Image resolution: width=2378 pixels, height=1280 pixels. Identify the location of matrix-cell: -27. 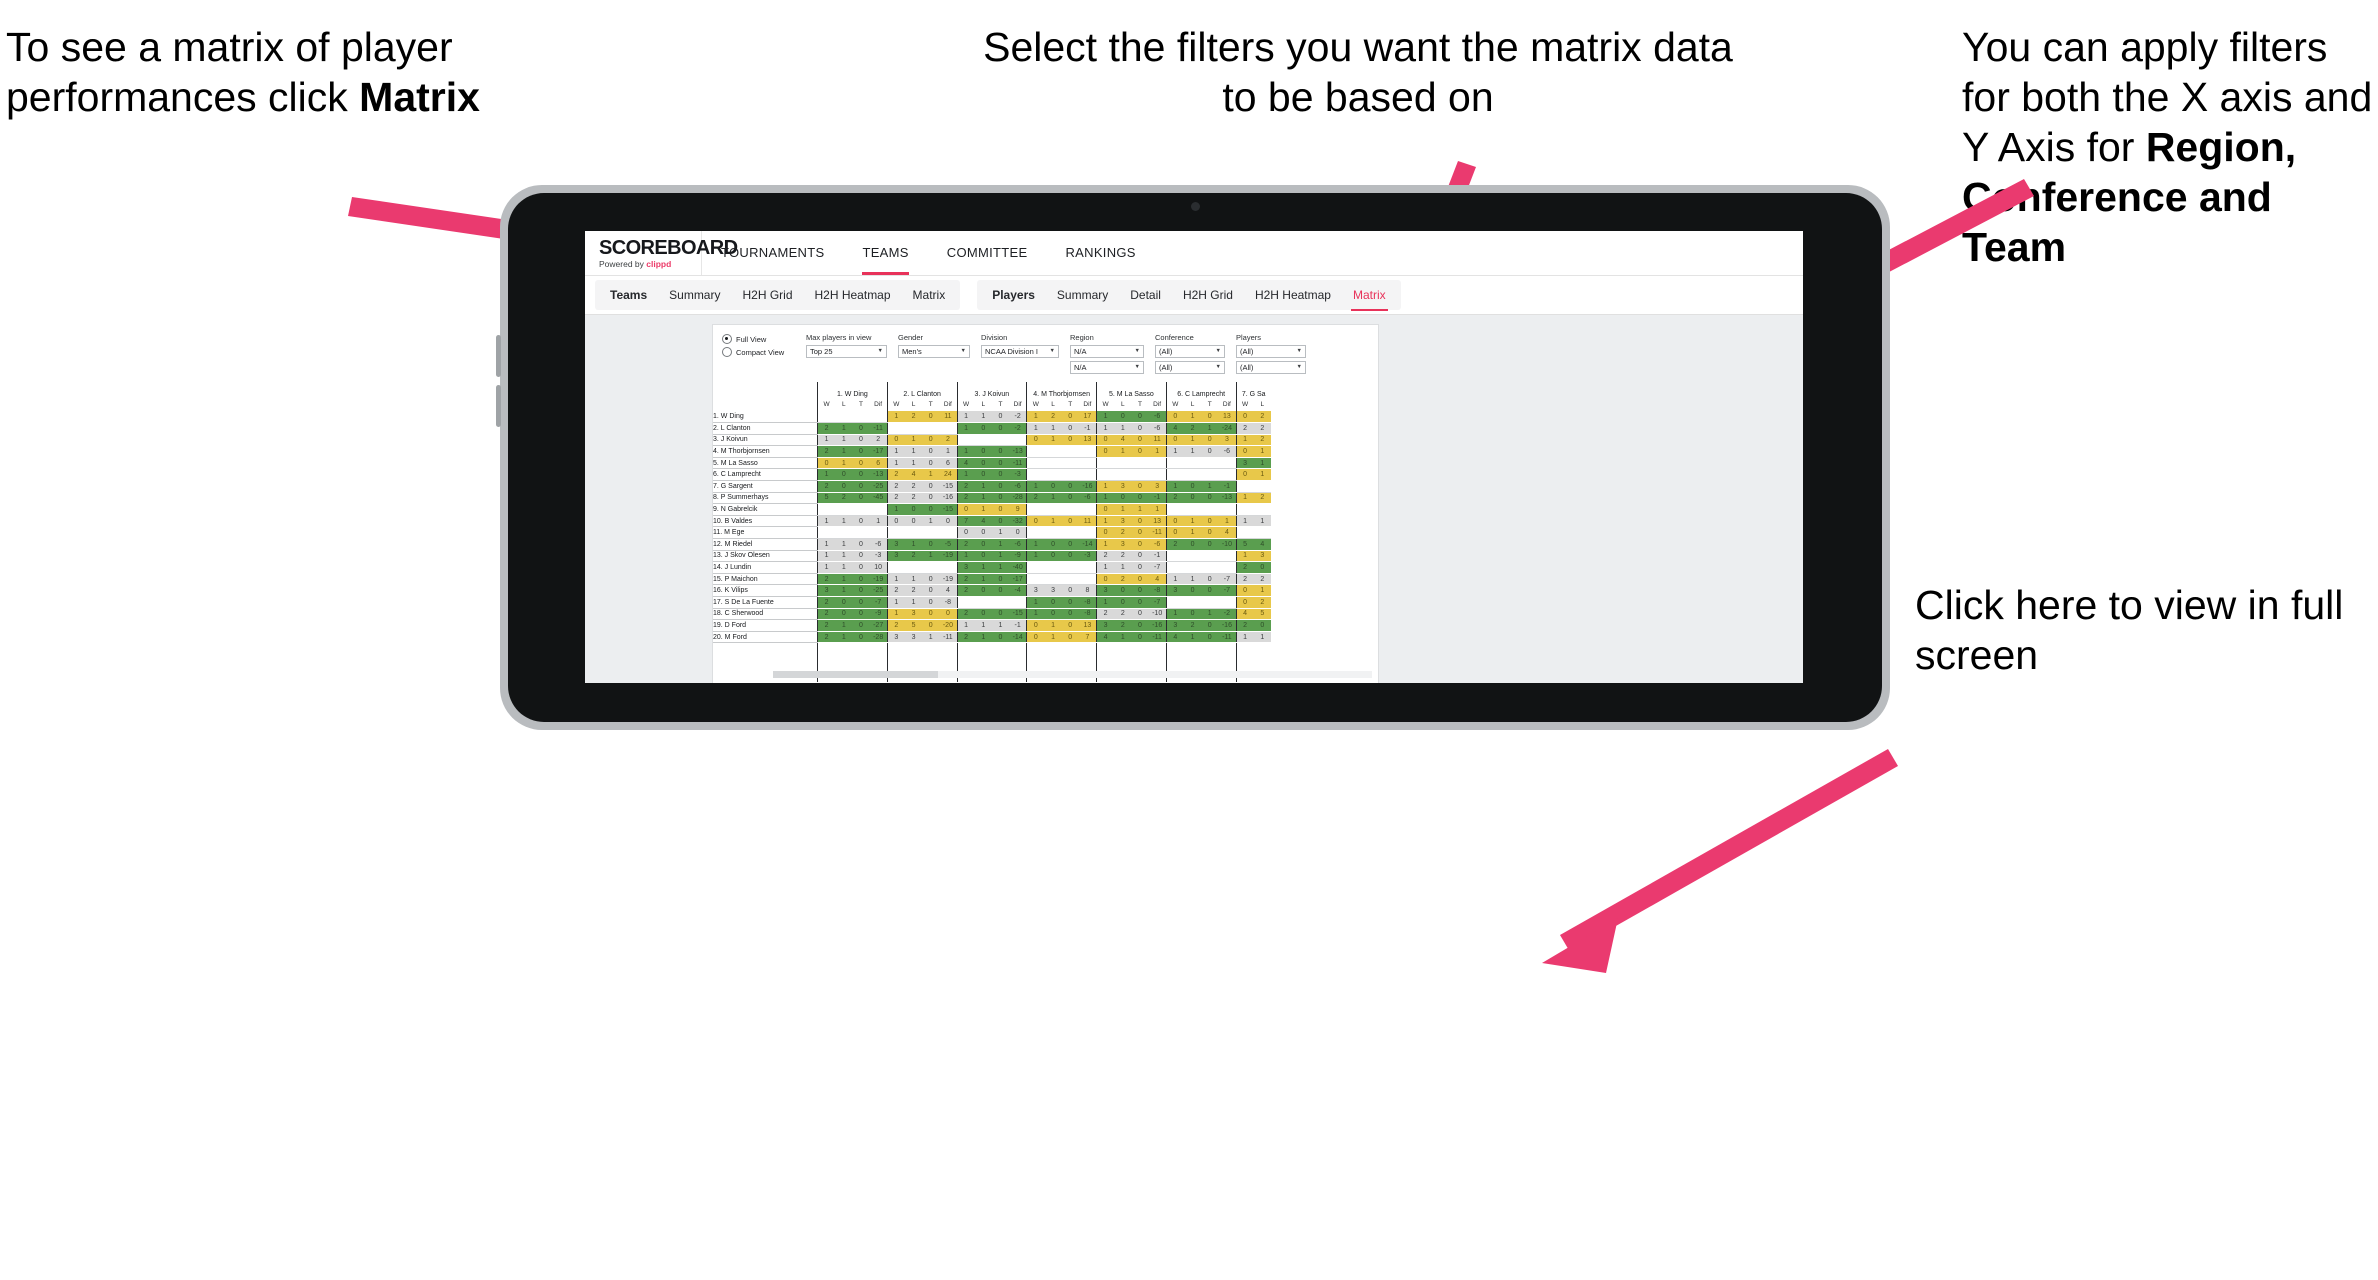
(878, 625).